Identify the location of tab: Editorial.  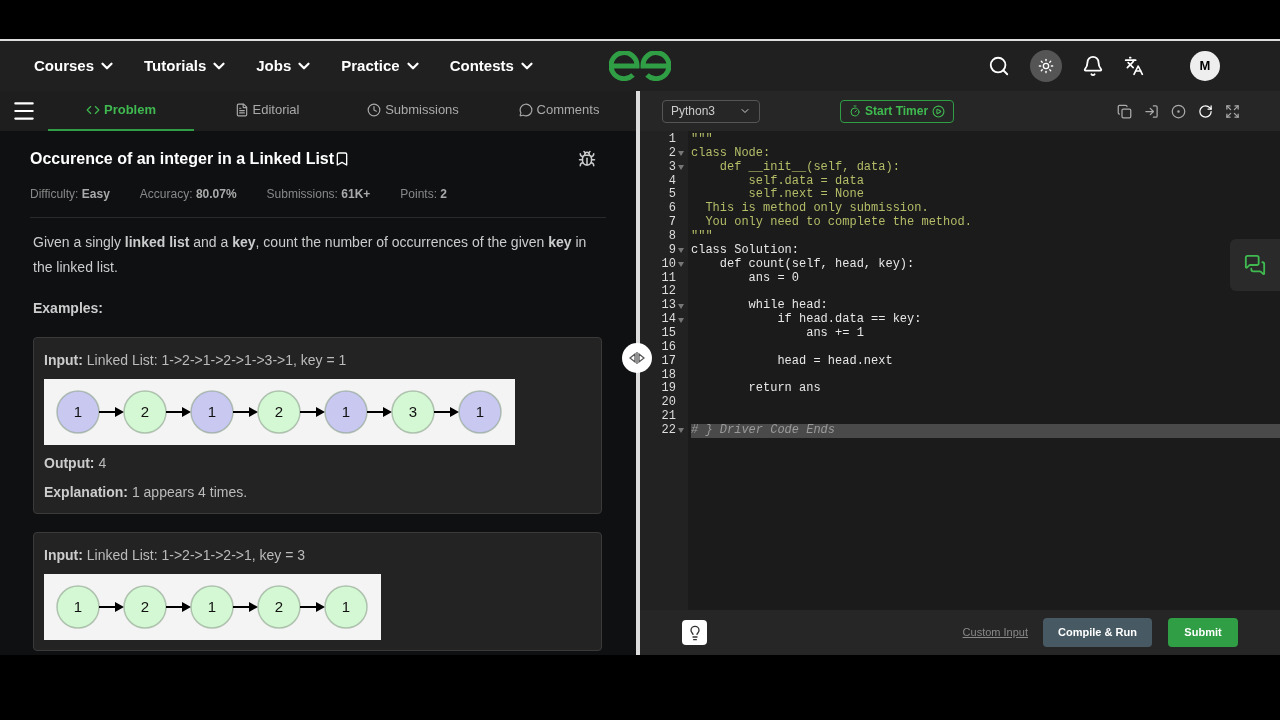
(267, 111).